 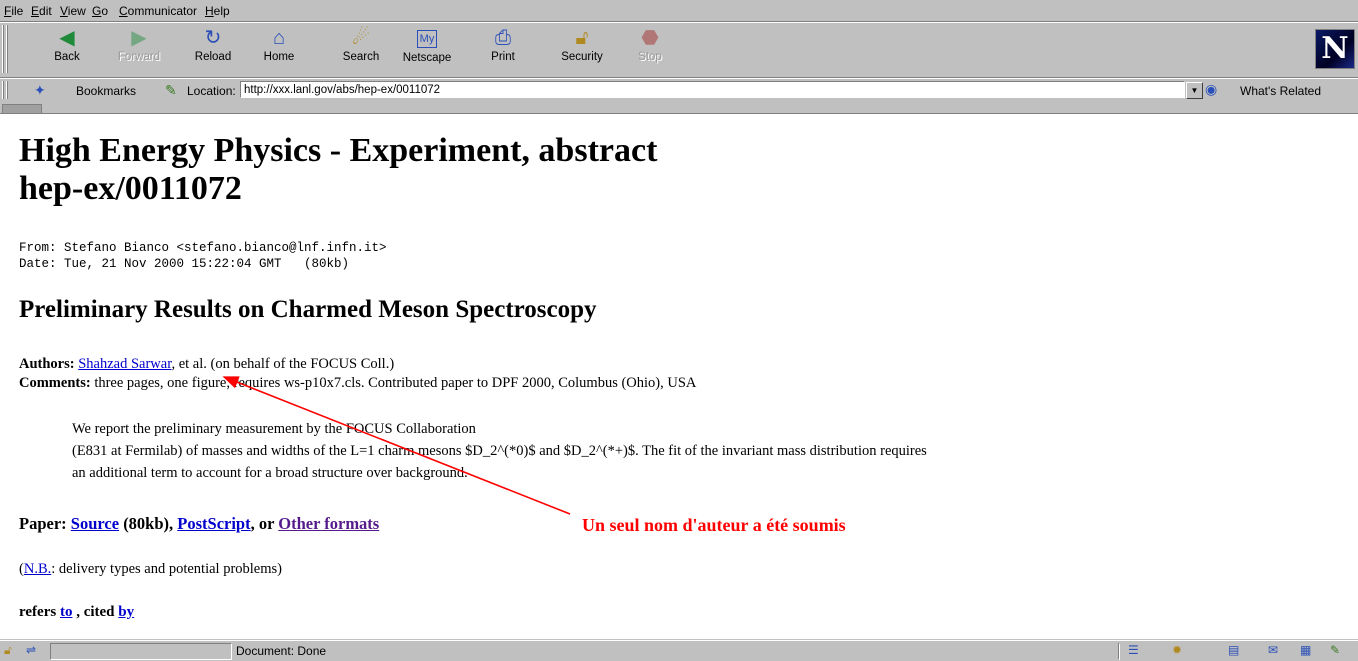 I want to click on back-label: Back, so click(x=67, y=57).